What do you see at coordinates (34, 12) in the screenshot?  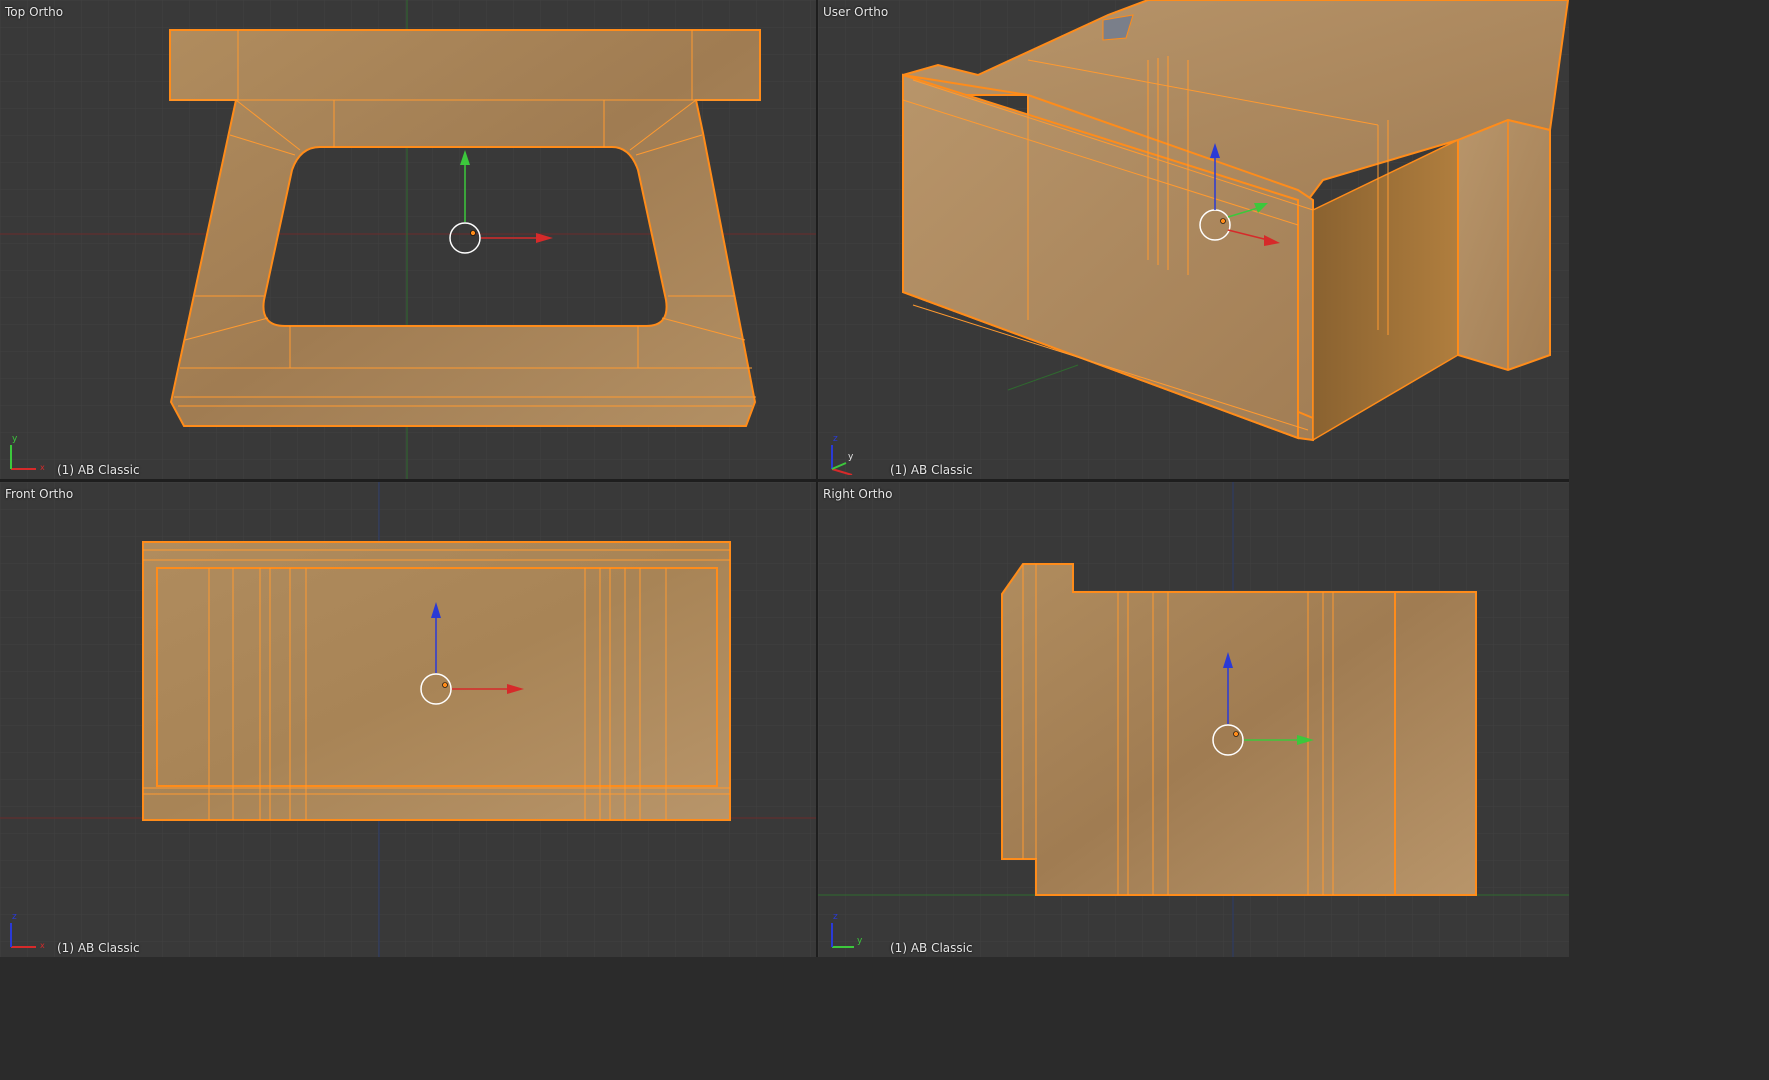 I see `viewport-title: Top Ortho` at bounding box center [34, 12].